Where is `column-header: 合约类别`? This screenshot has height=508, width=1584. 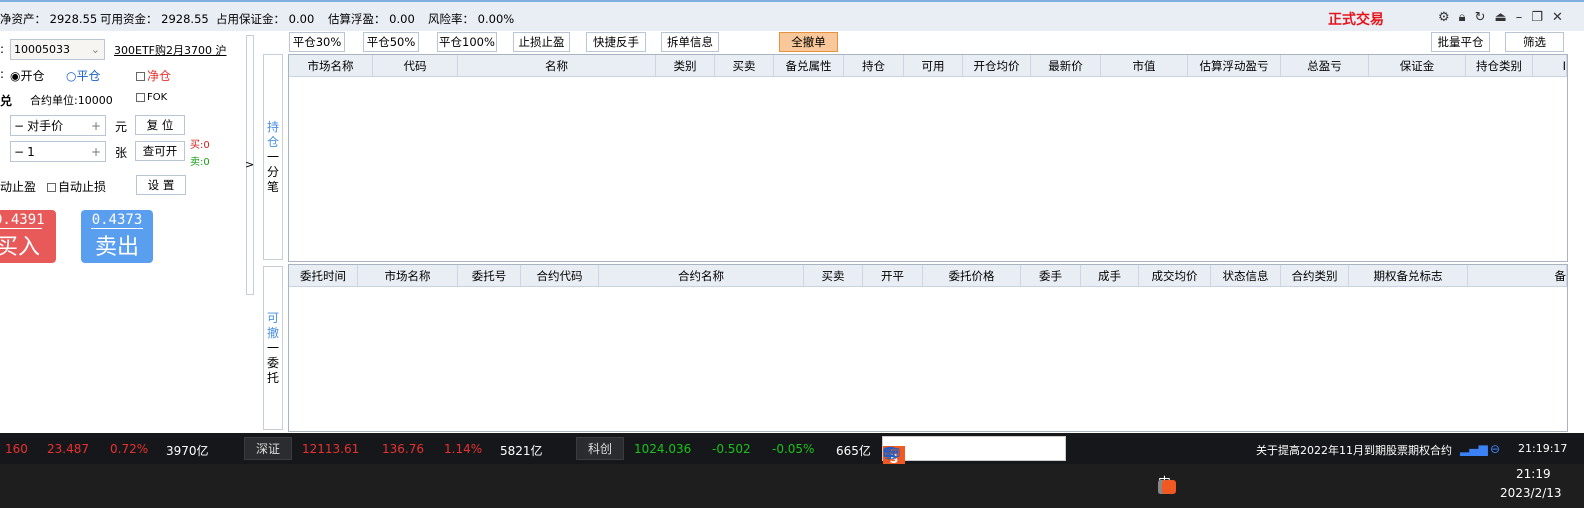
column-header: 合约类别 is located at coordinates (1315, 275).